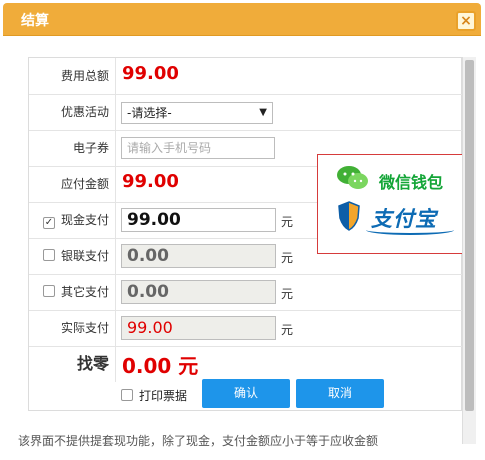 Image resolution: width=485 pixels, height=460 pixels. I want to click on alipay-logo: 支付宝, so click(398, 219).